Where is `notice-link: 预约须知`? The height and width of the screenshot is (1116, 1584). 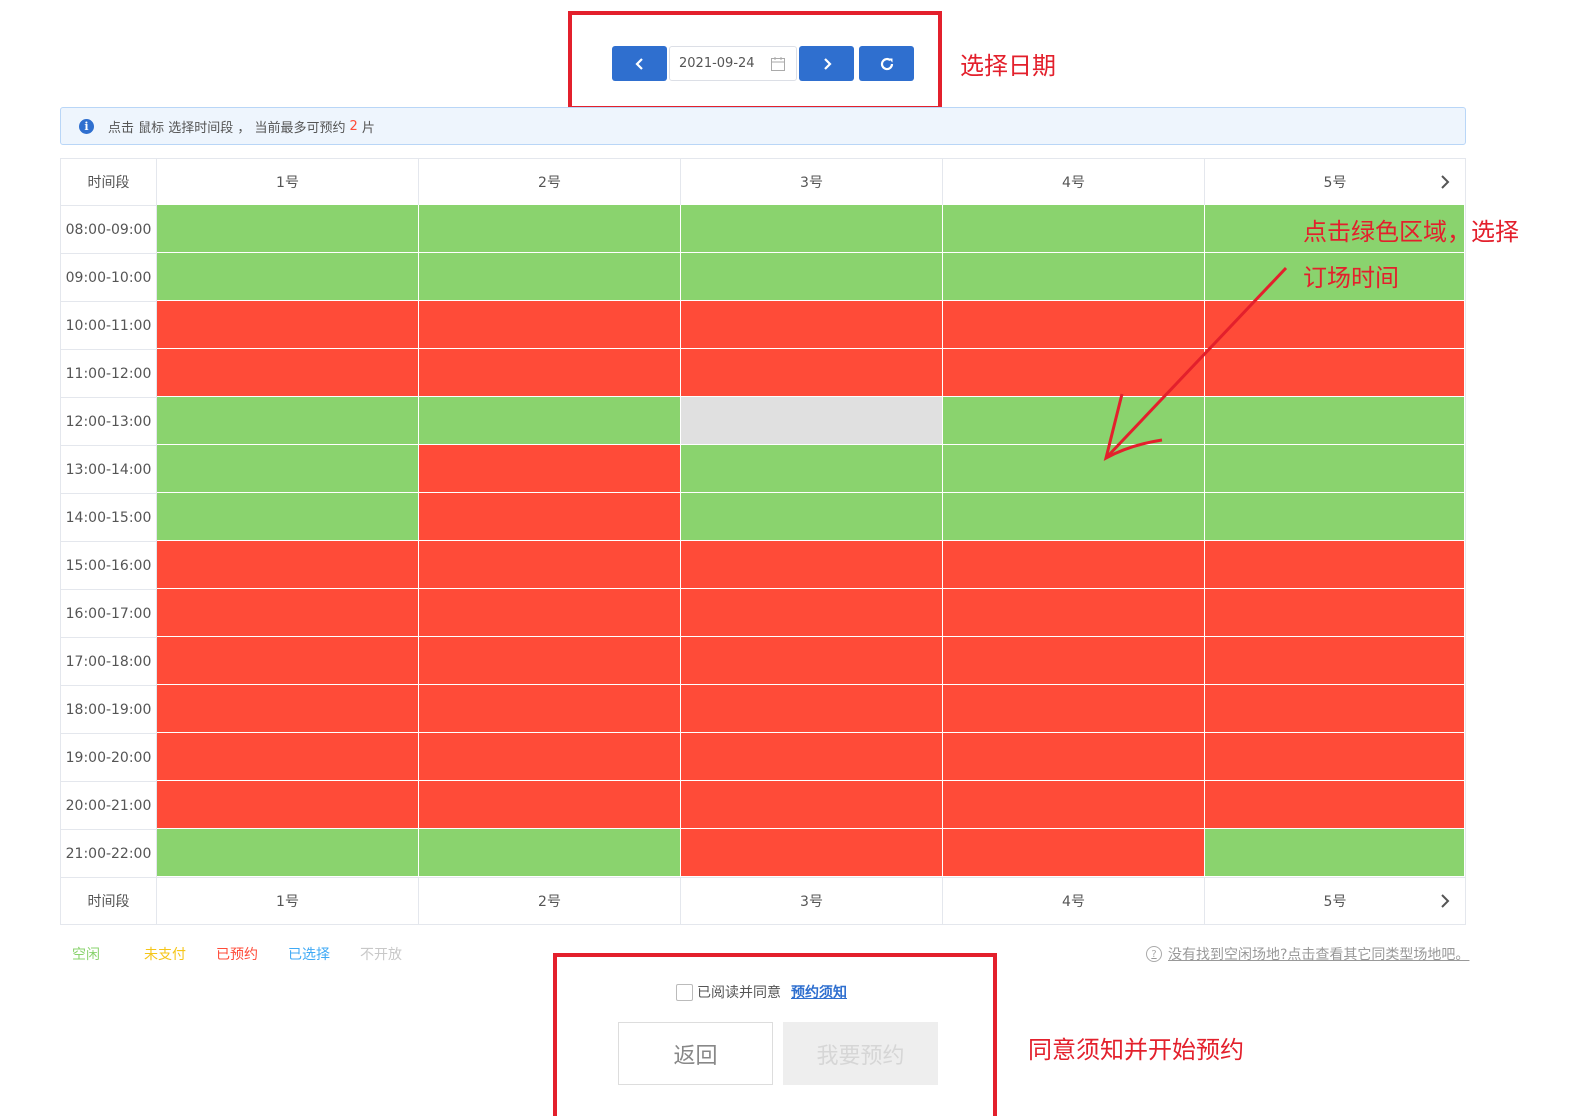
notice-link: 预约须知 is located at coordinates (819, 992).